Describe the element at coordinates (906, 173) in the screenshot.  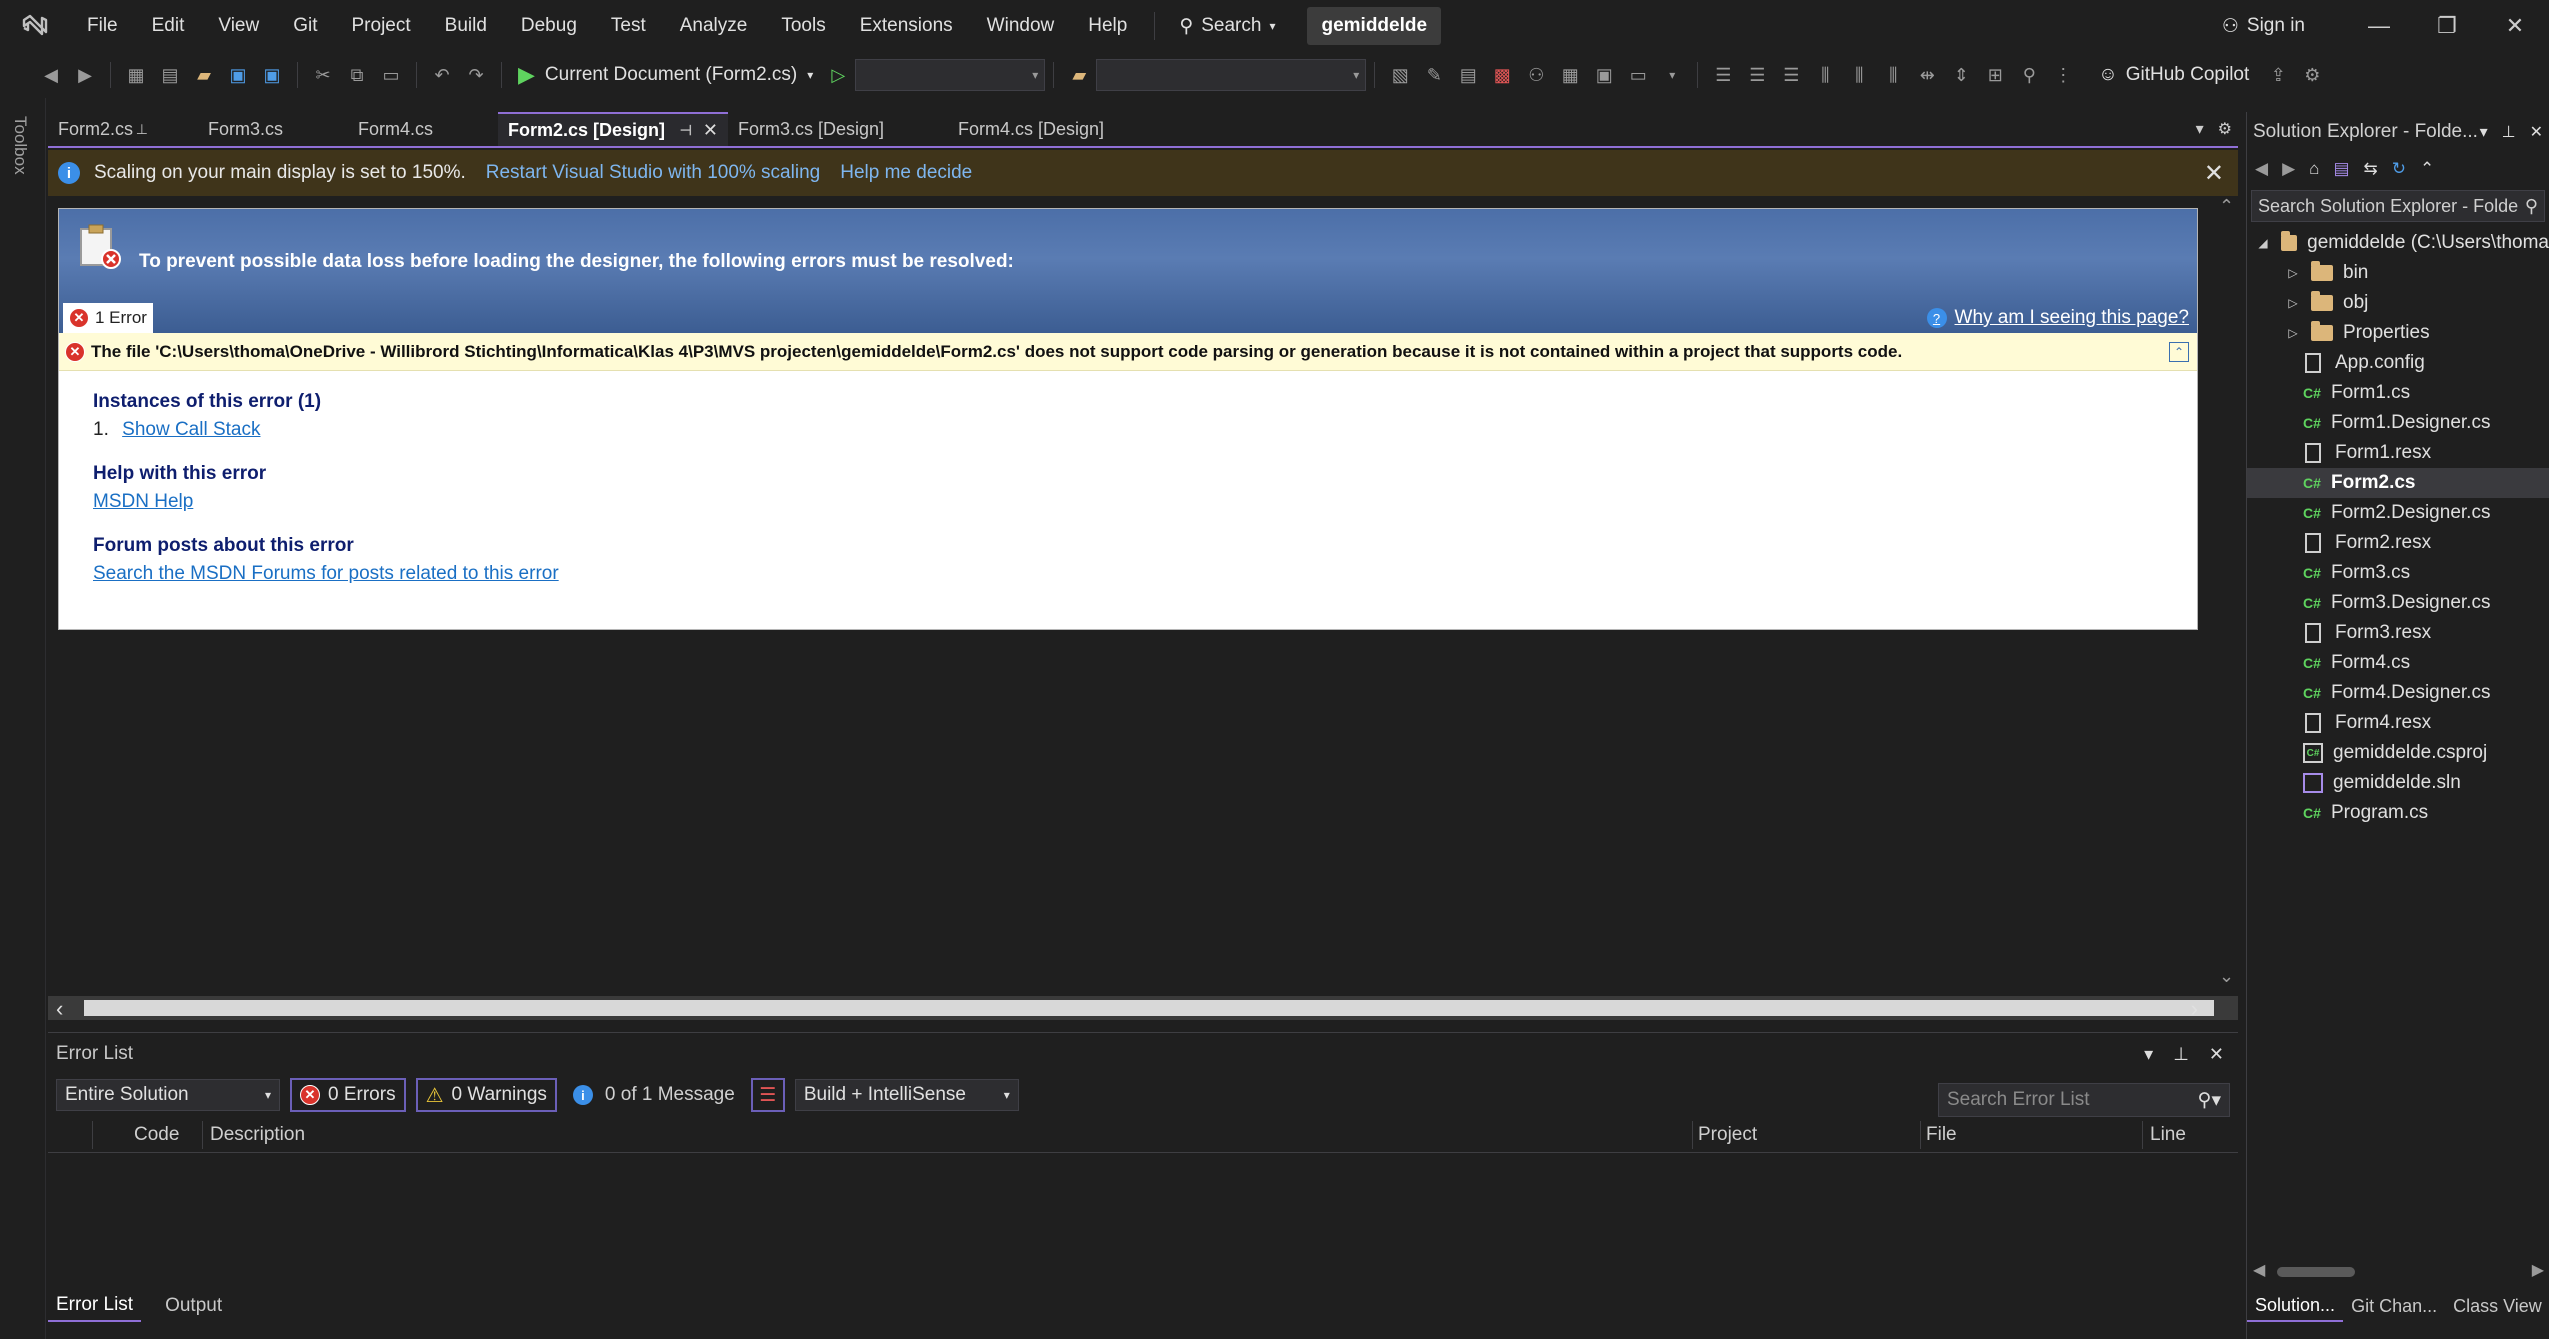
I see `help-me-decide-link: Help me decide` at that location.